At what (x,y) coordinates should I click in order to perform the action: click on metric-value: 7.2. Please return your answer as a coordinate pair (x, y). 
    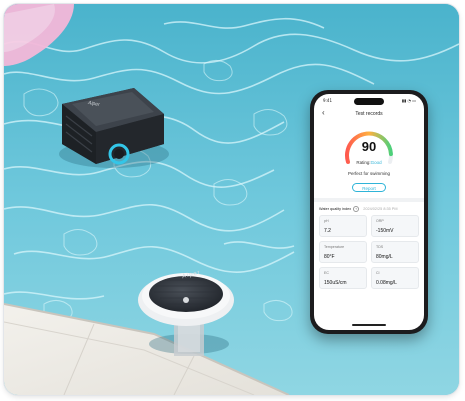
    Looking at the image, I should click on (327, 231).